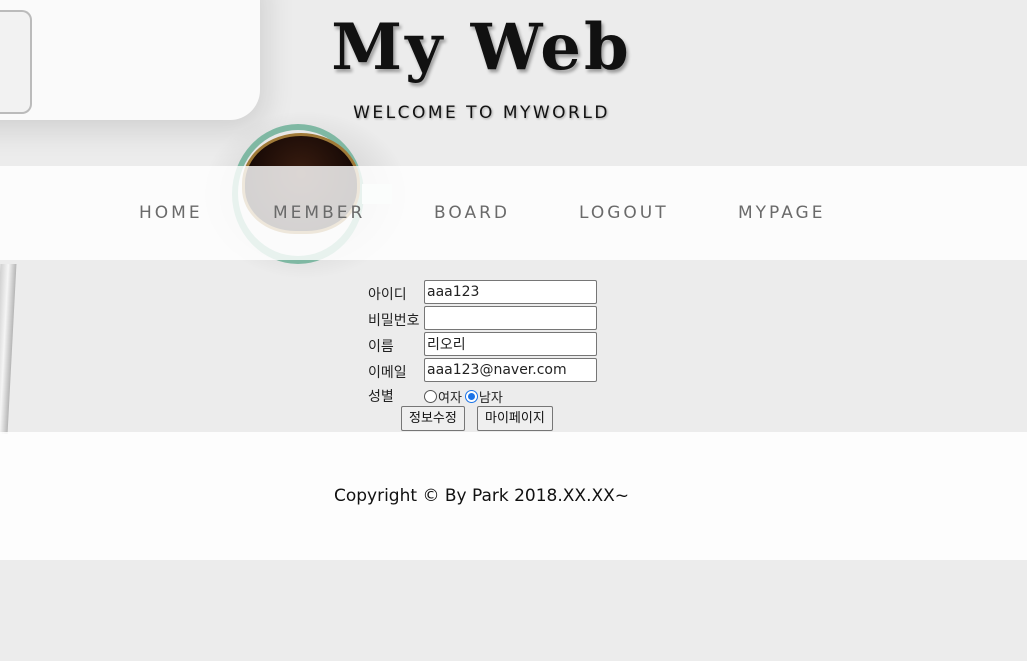 The width and height of the screenshot is (1027, 661). Describe the element at coordinates (490, 398) in the screenshot. I see `gender-male-label: 남자` at that location.